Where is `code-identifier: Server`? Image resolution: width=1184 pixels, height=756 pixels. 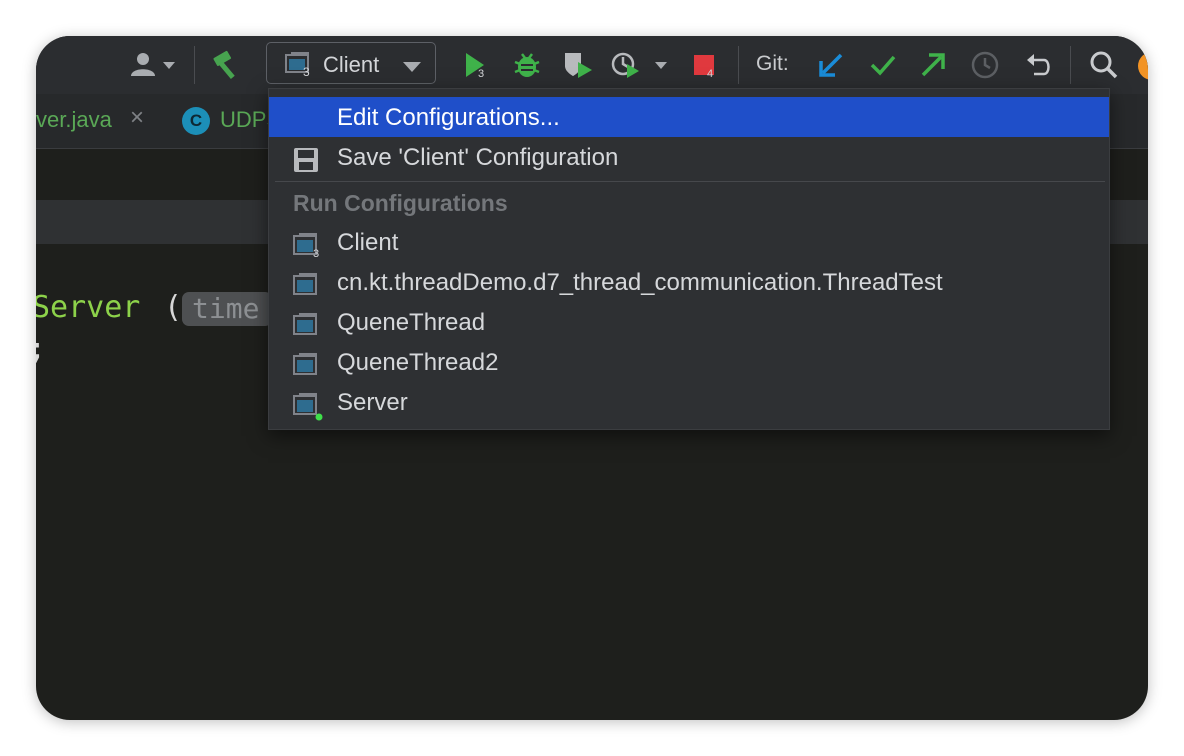
code-identifier: Server is located at coordinates (88, 307).